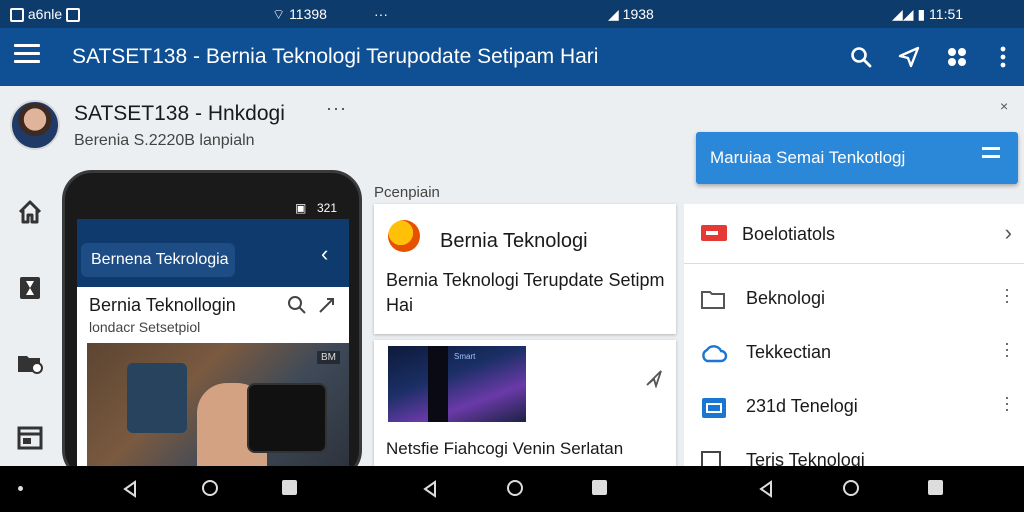  What do you see at coordinates (789, 352) in the screenshot?
I see `list-item-label: Tekkectian` at bounding box center [789, 352].